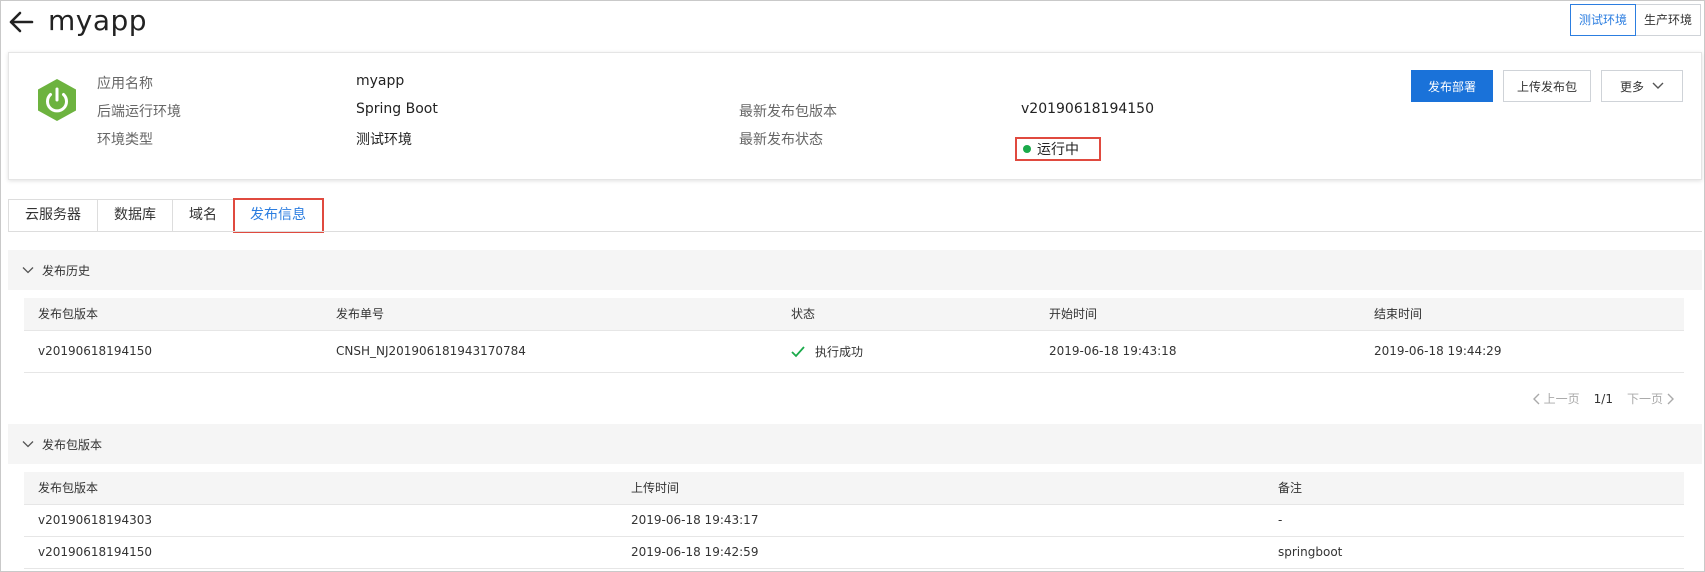 Image resolution: width=1705 pixels, height=572 pixels. What do you see at coordinates (72, 444) in the screenshot?
I see `package-versions-title: 发布包版本` at bounding box center [72, 444].